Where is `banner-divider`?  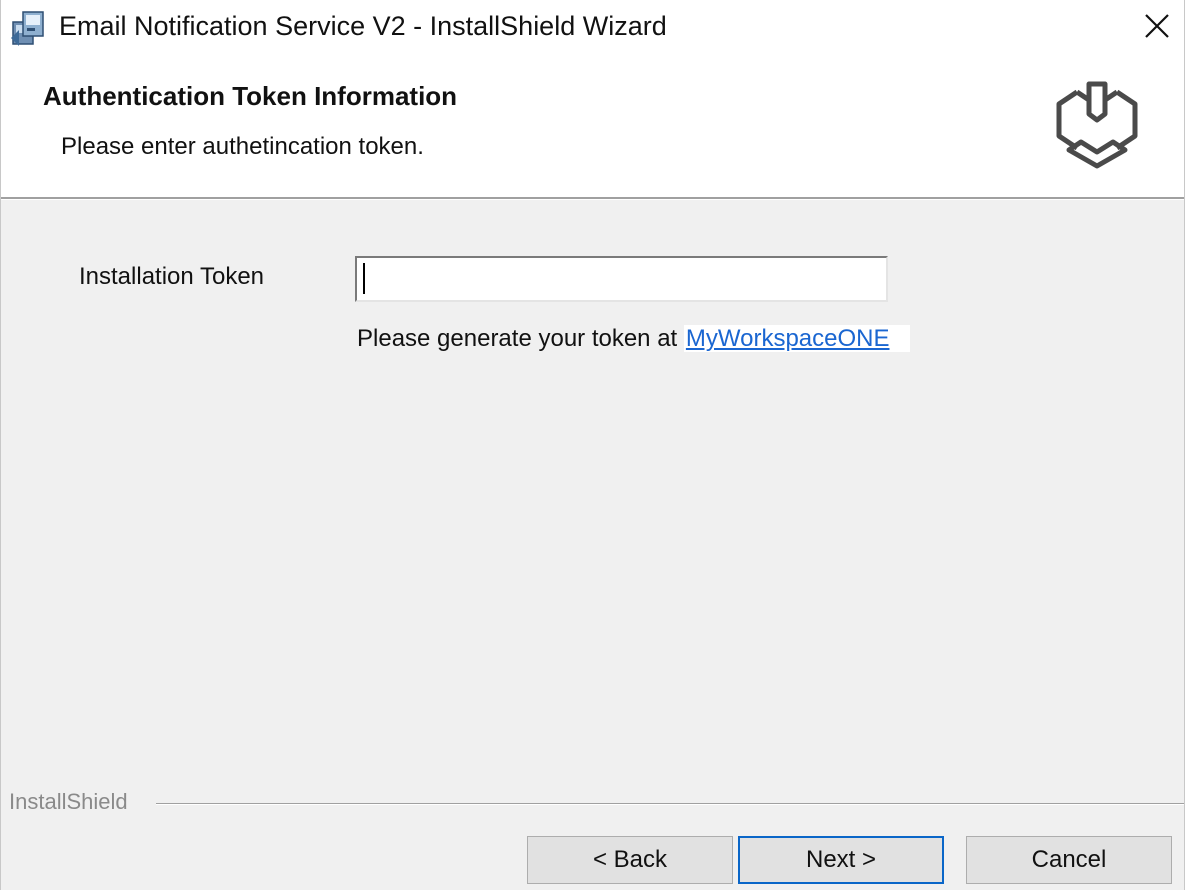
banner-divider is located at coordinates (592, 198).